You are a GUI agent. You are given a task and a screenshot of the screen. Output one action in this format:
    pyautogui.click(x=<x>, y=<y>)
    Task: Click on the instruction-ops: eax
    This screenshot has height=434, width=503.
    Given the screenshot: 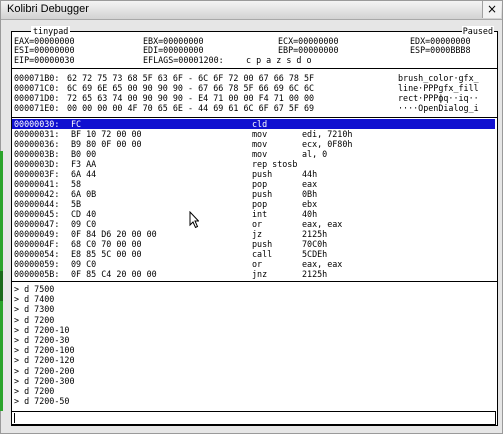 What is the action you would take?
    pyautogui.click(x=310, y=184)
    